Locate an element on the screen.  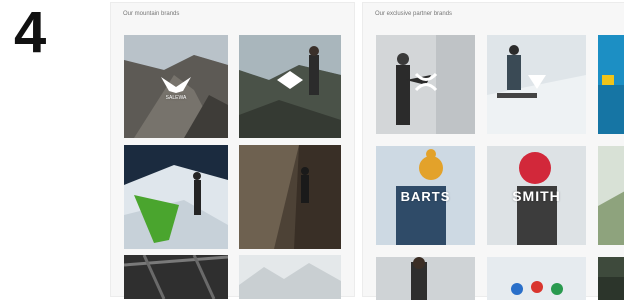
tile-photo-skiers is located at coordinates (536, 278).